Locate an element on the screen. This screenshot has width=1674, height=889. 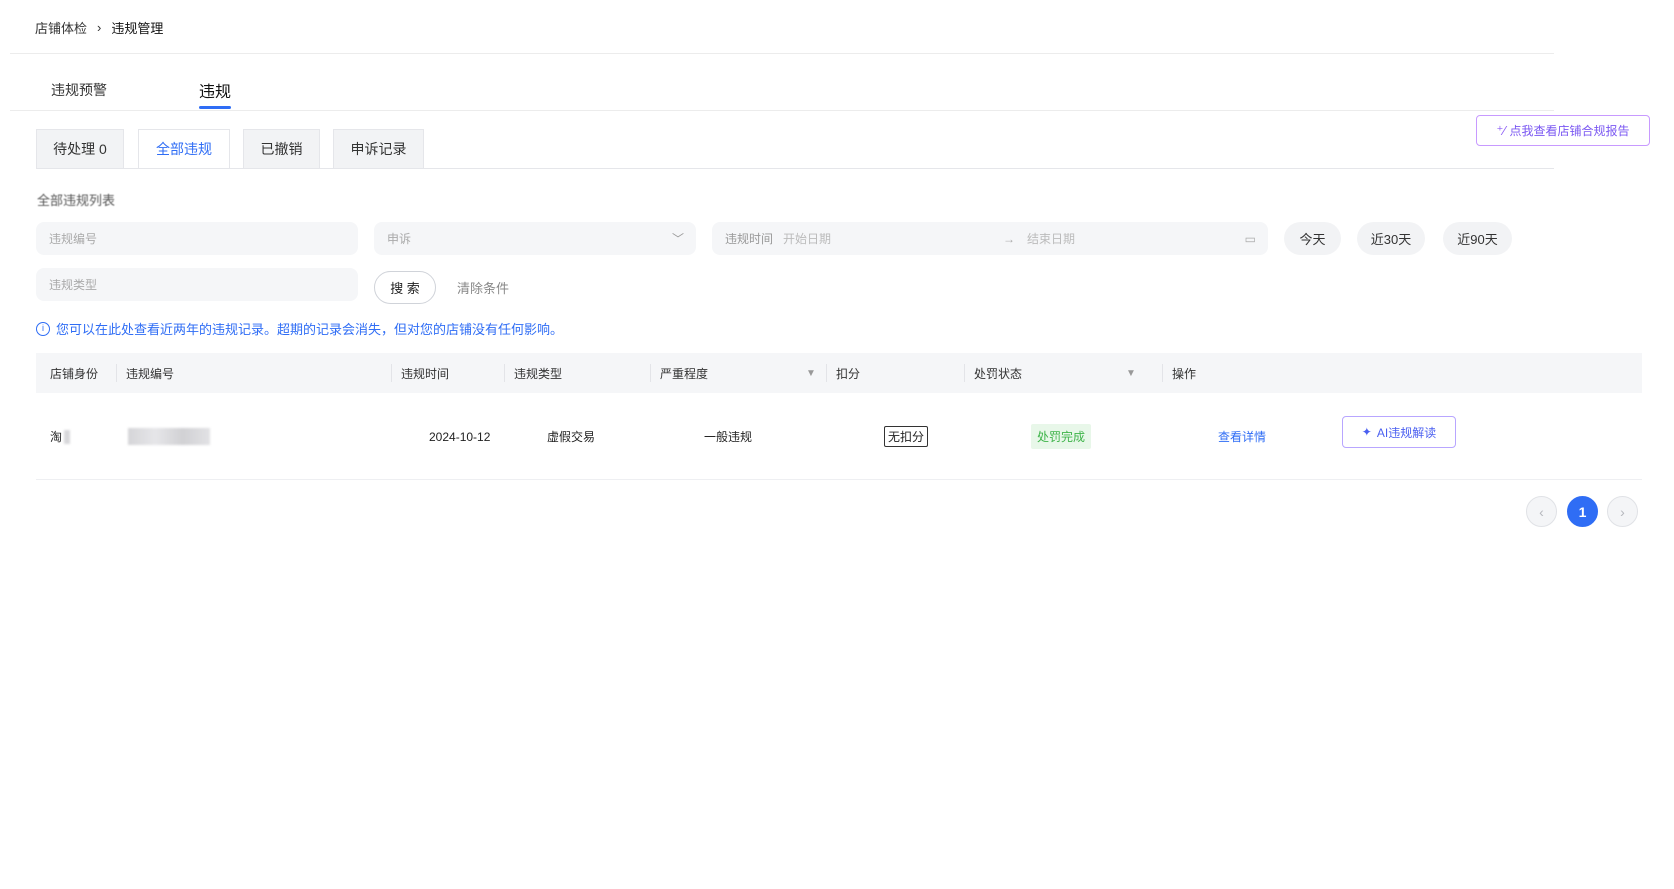
quick-range-90-days: 近90天 is located at coordinates (1477, 238).